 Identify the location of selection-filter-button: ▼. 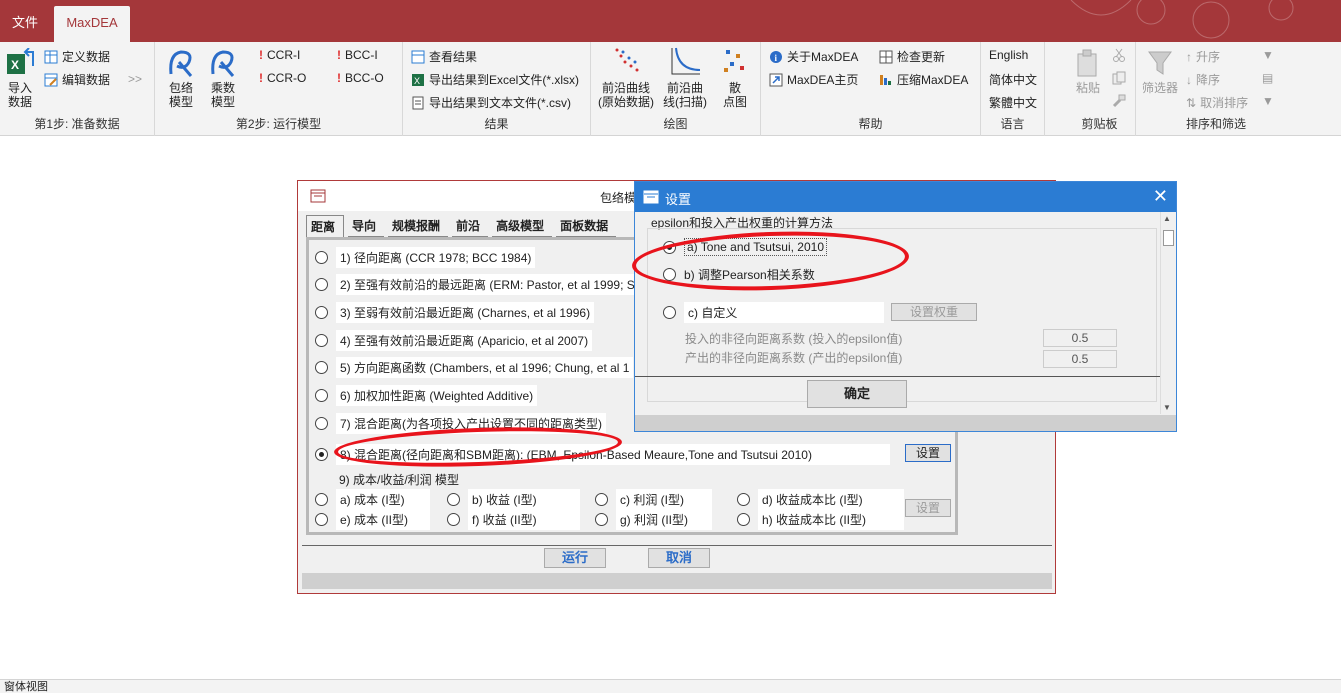
(1268, 55).